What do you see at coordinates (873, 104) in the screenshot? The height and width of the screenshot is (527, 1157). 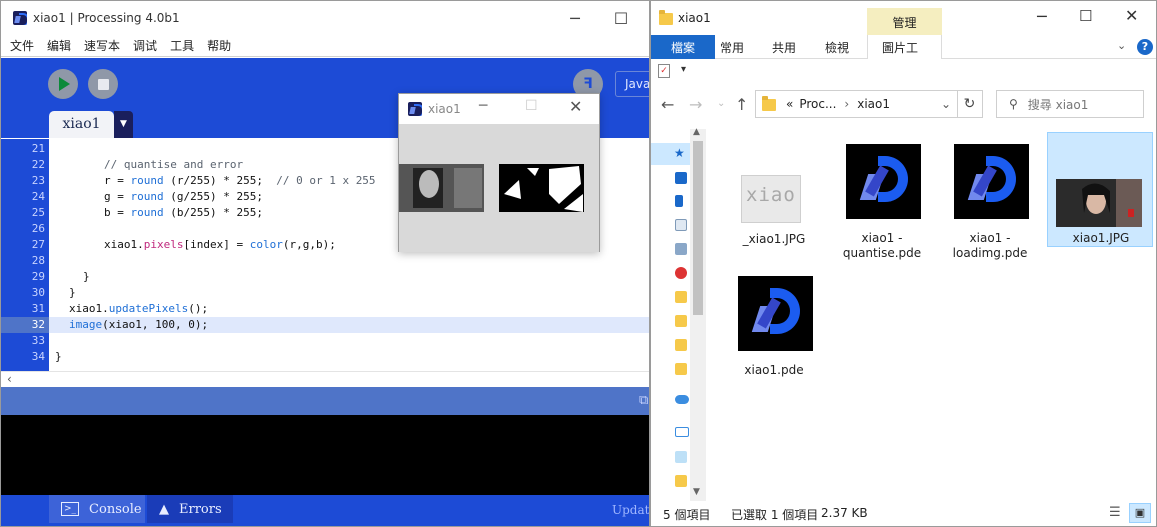 I see `address-part-xiao1: xiao1` at bounding box center [873, 104].